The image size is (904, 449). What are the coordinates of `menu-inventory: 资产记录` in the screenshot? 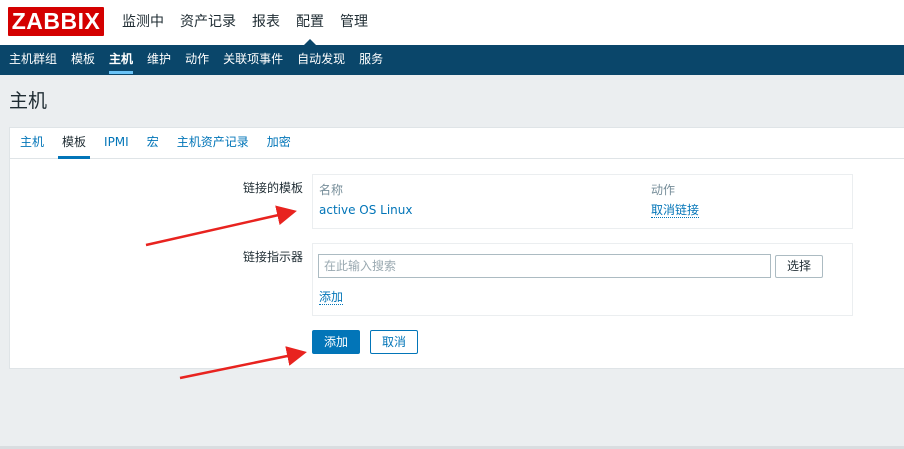 It's located at (208, 22).